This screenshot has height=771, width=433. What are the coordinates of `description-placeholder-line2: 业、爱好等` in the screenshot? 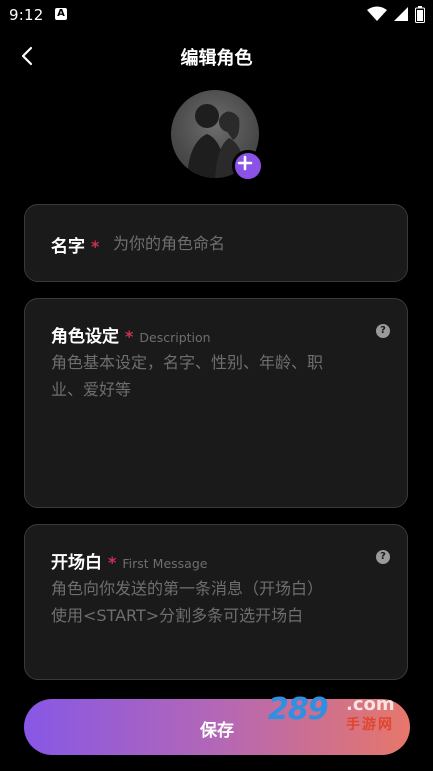 It's located at (91, 389).